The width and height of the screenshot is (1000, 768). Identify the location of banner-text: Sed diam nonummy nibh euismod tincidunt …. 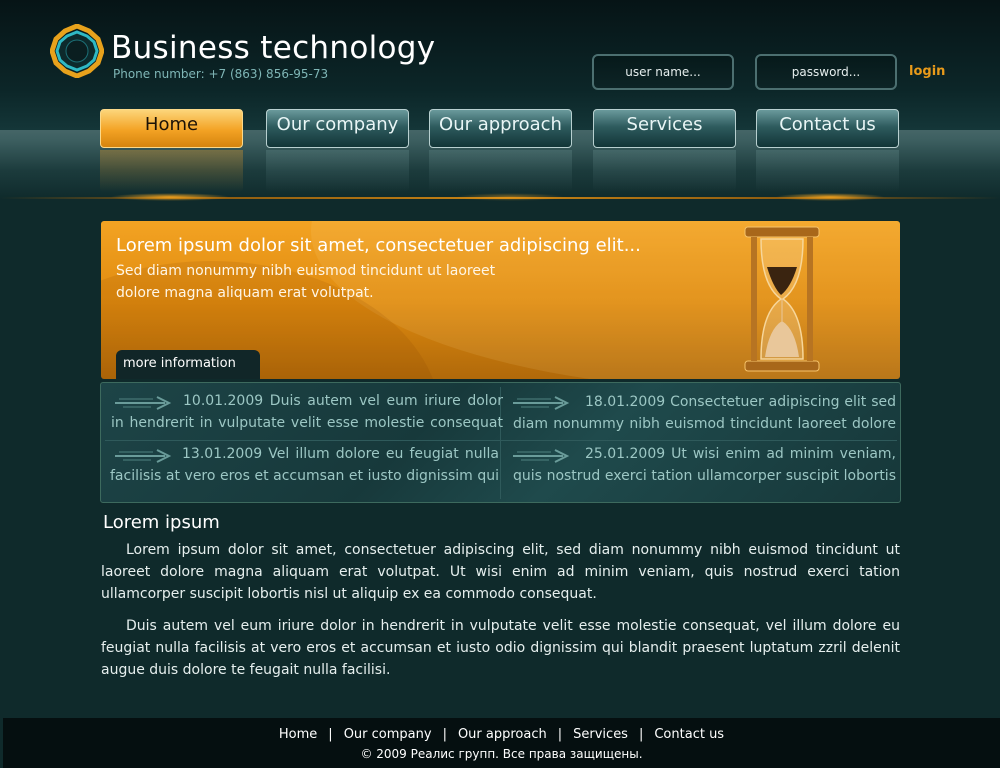
(306, 282).